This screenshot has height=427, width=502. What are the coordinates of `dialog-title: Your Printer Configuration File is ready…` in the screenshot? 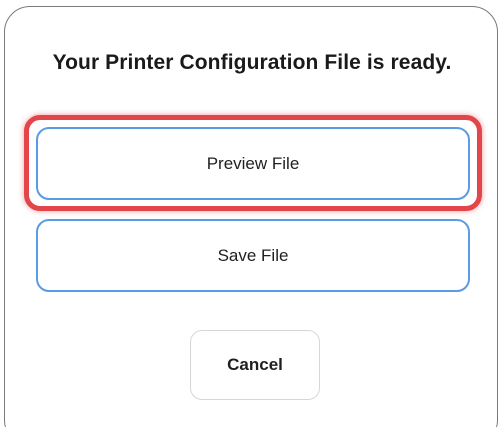 It's located at (252, 62).